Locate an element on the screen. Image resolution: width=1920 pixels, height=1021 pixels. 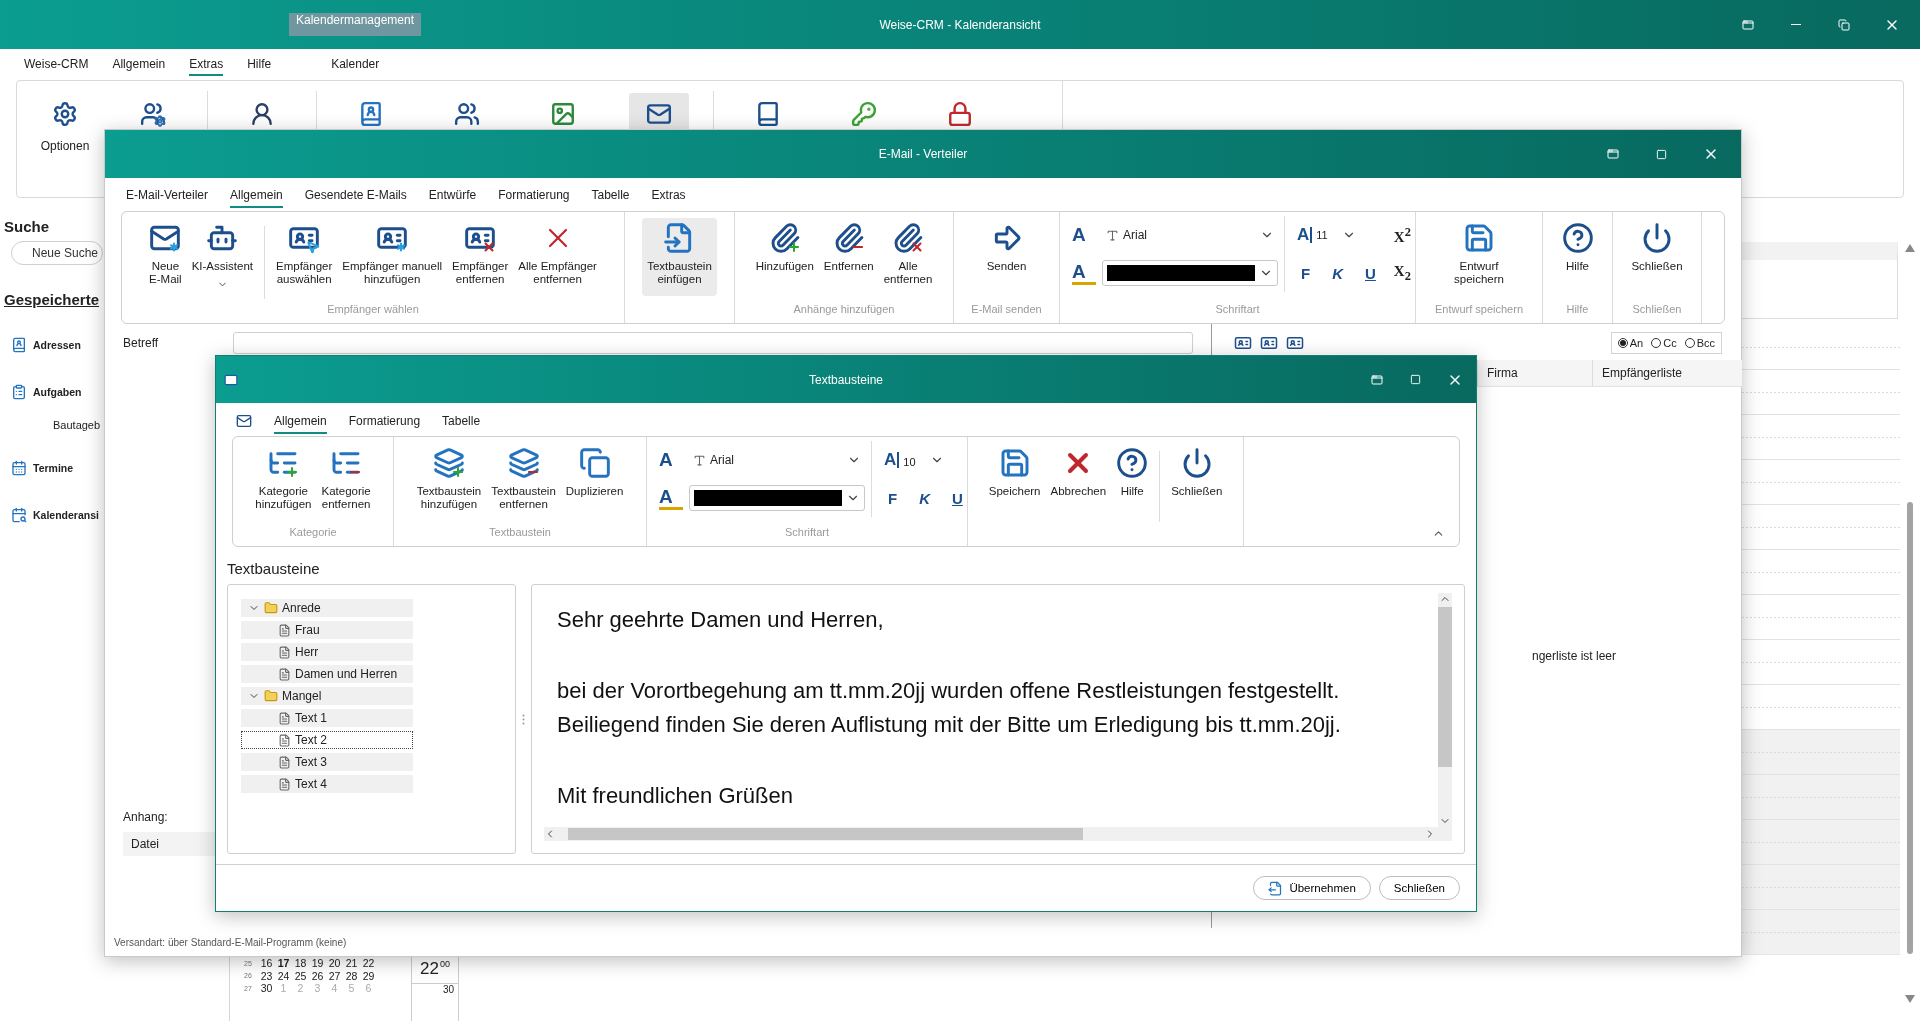
tree-item: Text 4 is located at coordinates (327, 784).